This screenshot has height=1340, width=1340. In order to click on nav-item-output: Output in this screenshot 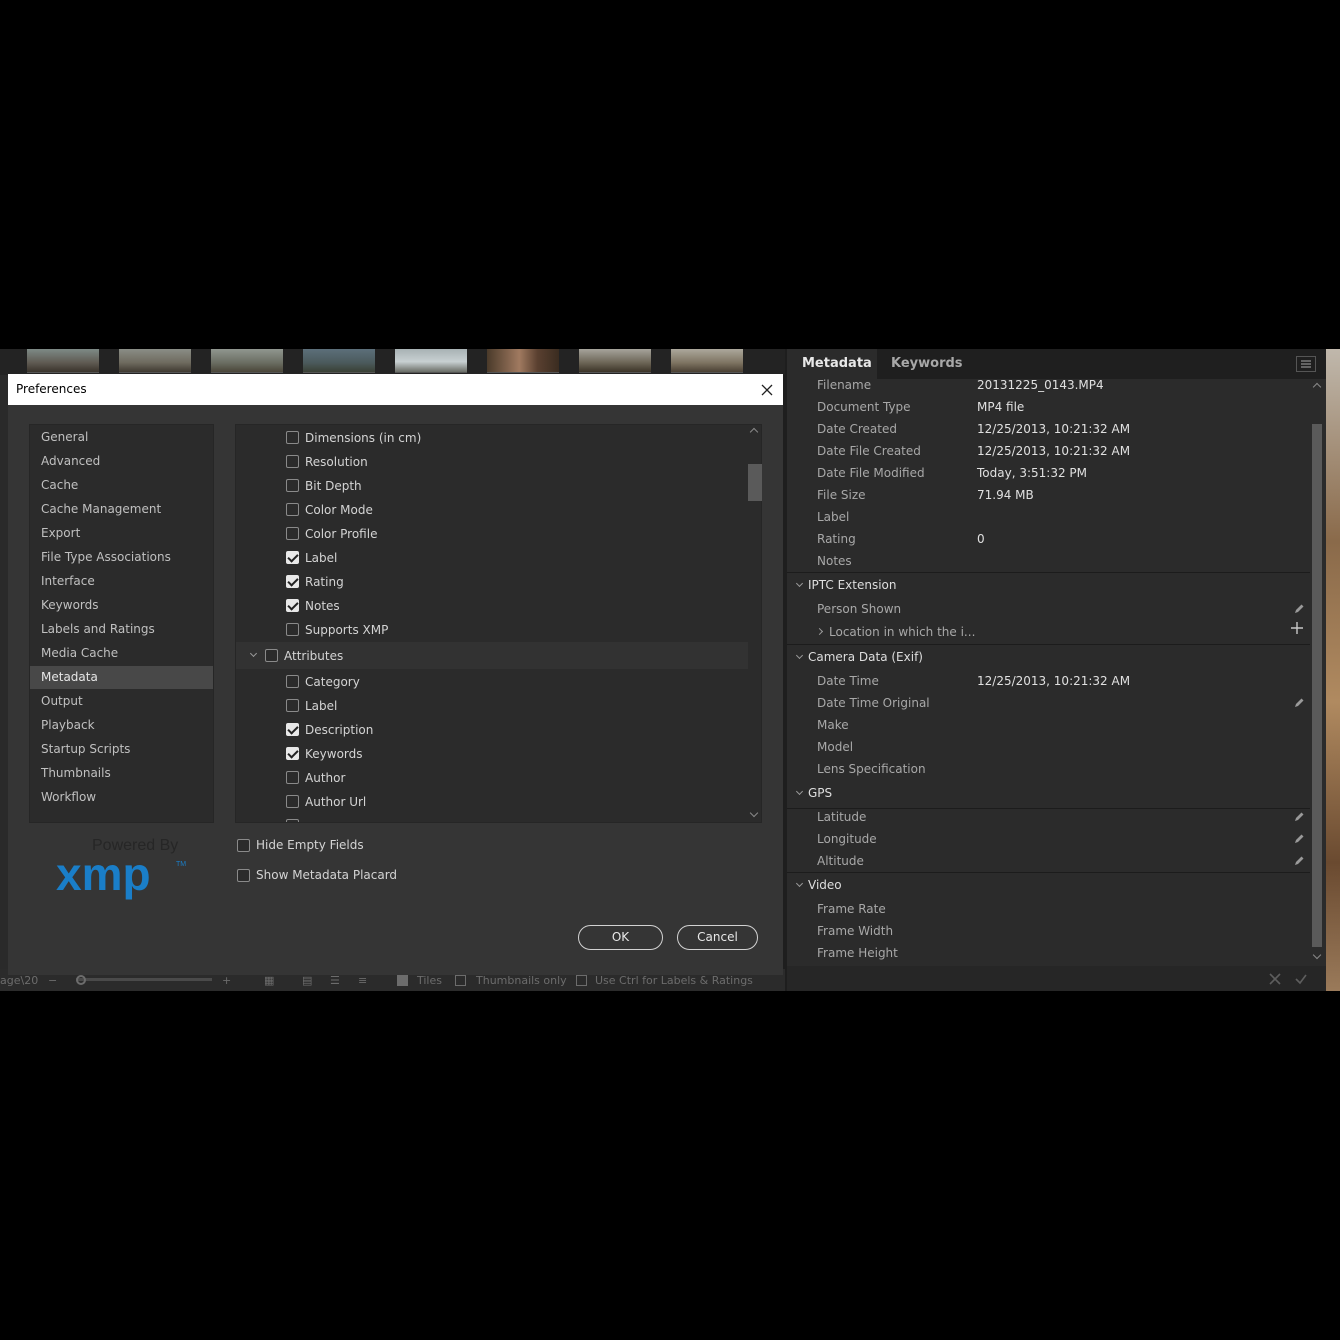, I will do `click(121, 701)`.